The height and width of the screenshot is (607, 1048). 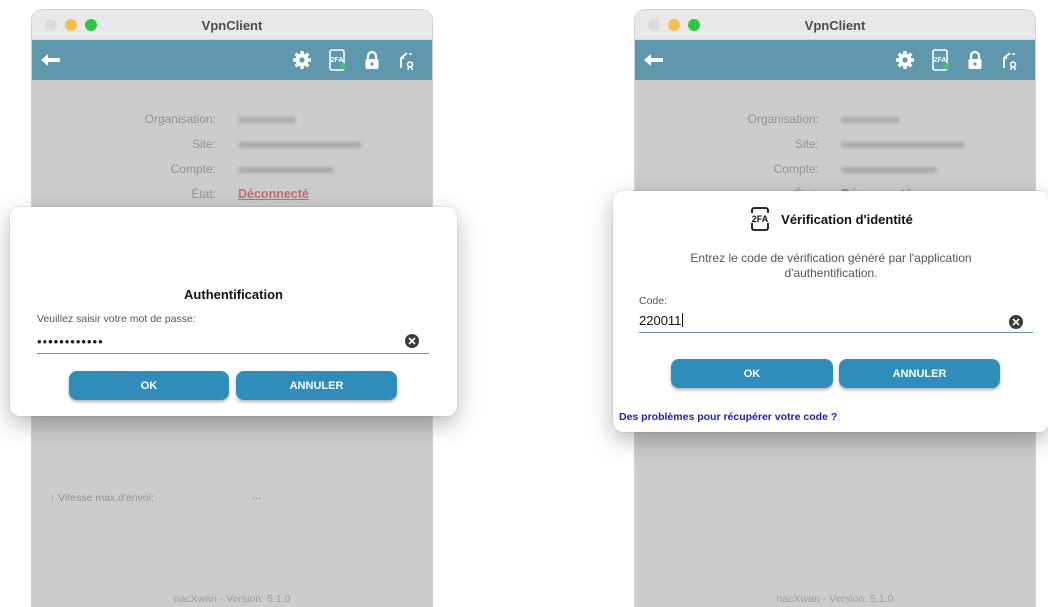 What do you see at coordinates (70, 341) in the screenshot?
I see `password-value: ••••••••••••` at bounding box center [70, 341].